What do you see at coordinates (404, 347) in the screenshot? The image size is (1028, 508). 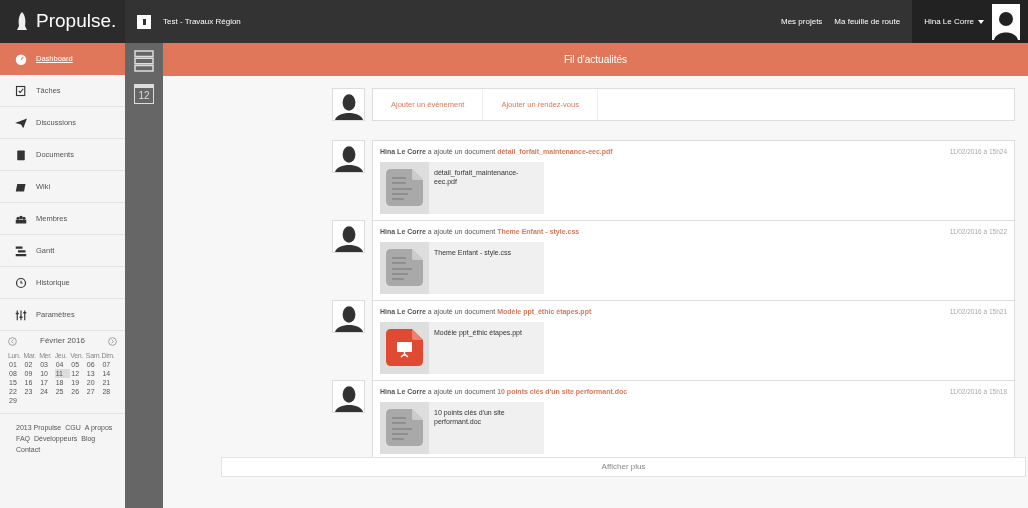 I see `presentation-file-icon` at bounding box center [404, 347].